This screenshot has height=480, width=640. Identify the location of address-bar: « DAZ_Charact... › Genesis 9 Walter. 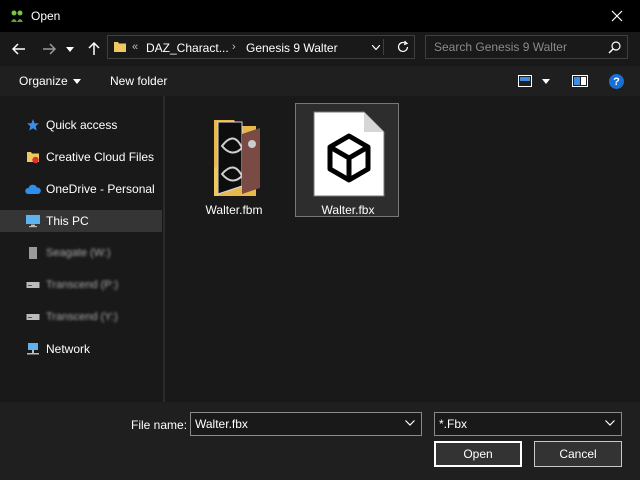
(261, 47).